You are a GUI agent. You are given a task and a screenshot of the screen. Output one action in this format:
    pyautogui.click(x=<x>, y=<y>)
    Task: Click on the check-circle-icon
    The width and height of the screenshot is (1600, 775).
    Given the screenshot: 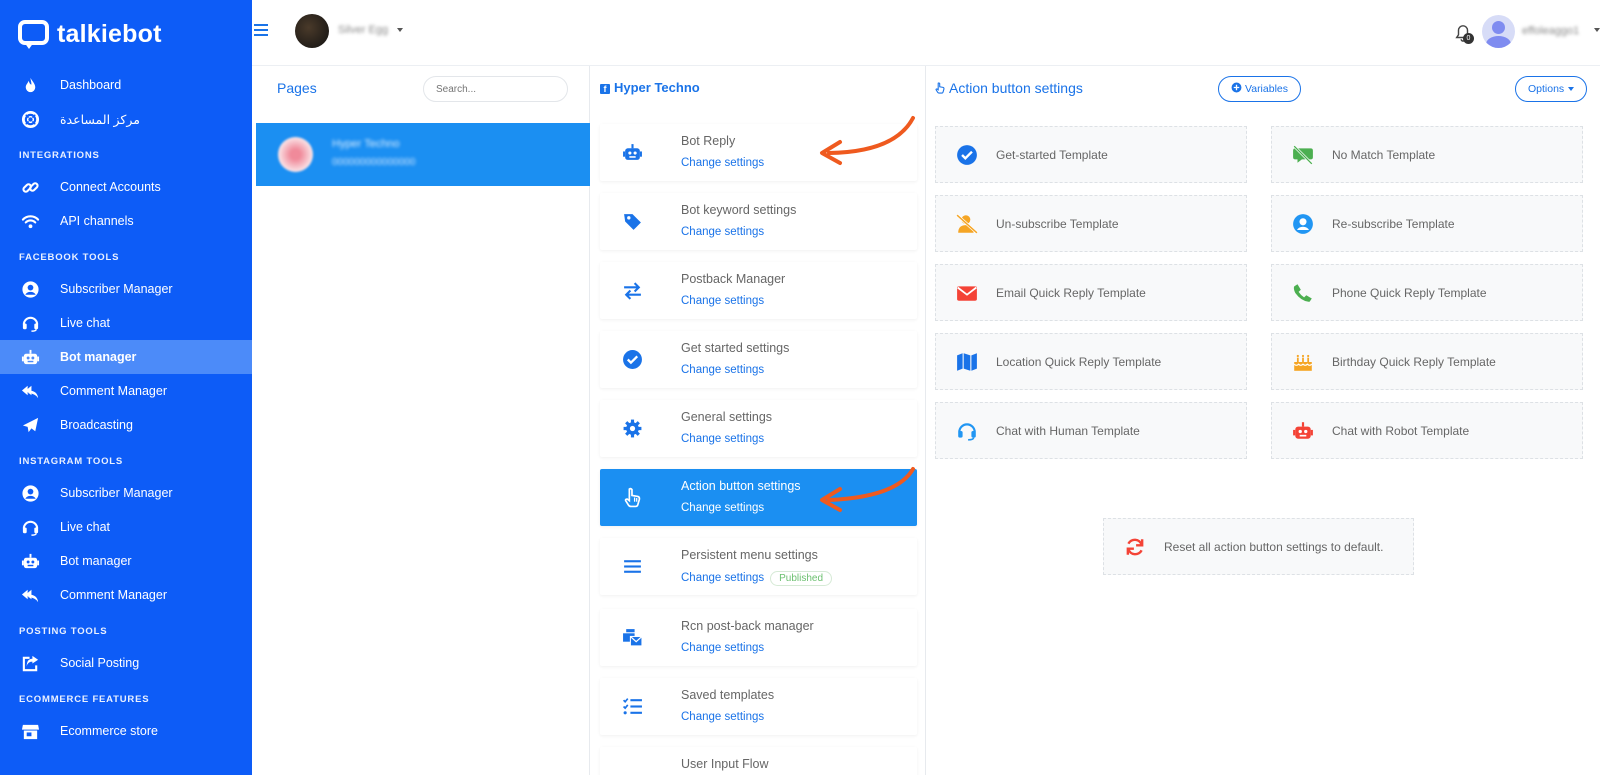 What is the action you would take?
    pyautogui.click(x=967, y=155)
    